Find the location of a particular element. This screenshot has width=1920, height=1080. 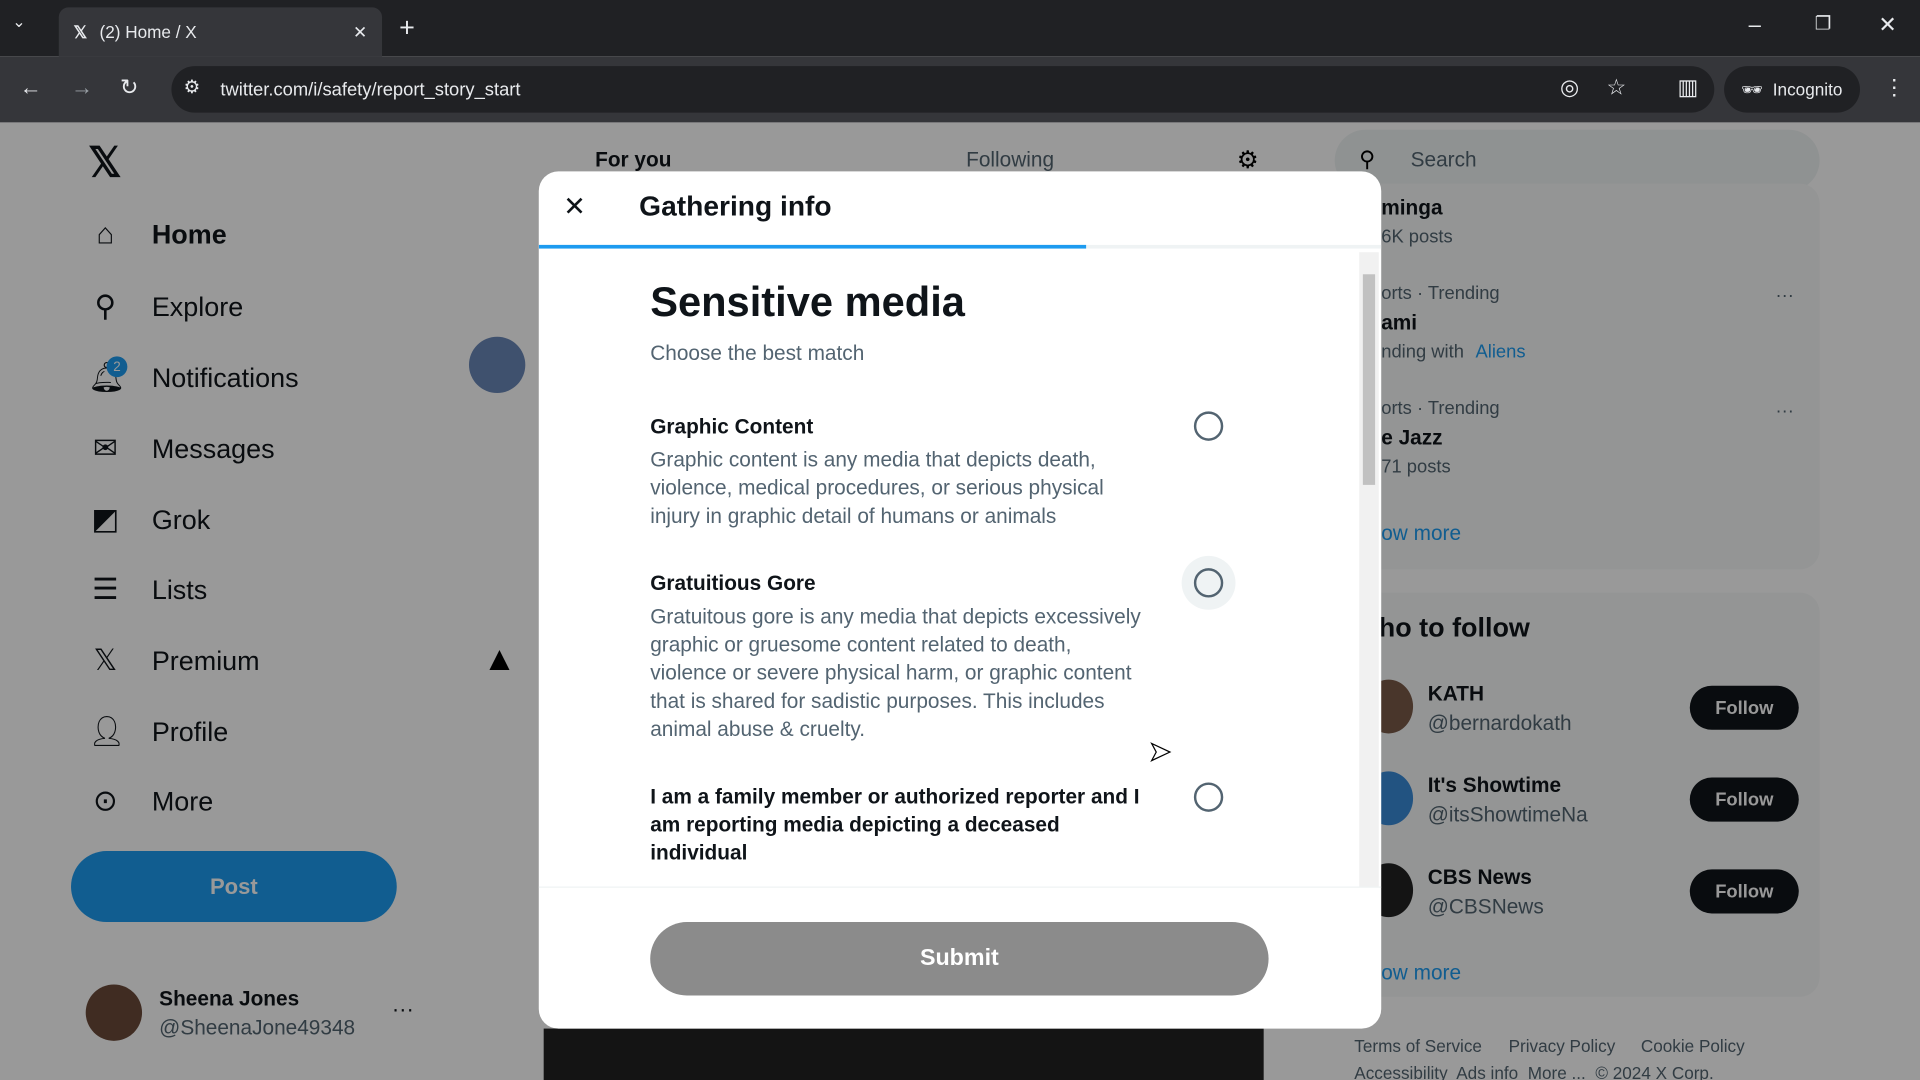

tab-search-icon: ⌄ is located at coordinates (18, 22).